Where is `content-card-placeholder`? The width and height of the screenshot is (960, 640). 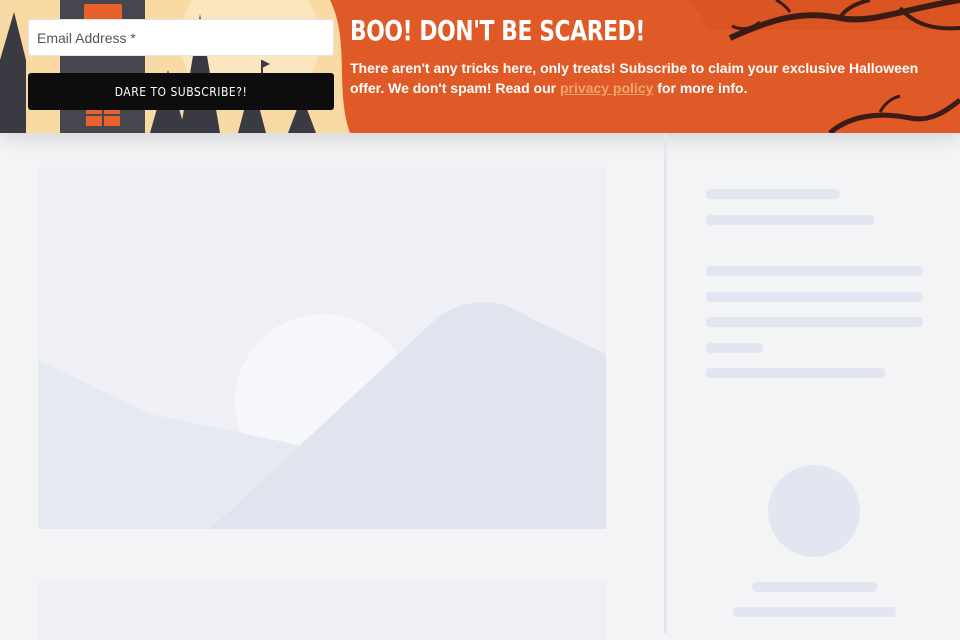 content-card-placeholder is located at coordinates (322, 610).